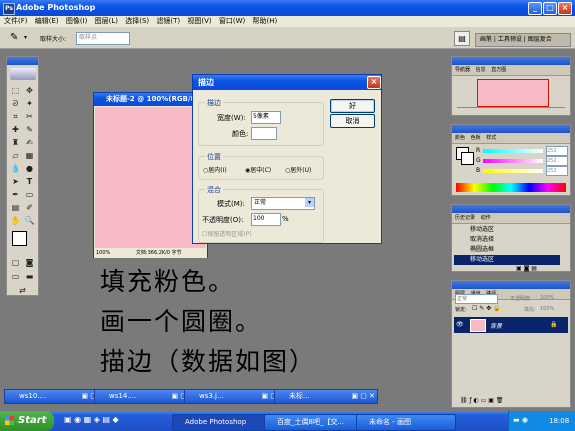 This screenshot has height=431, width=575. Describe the element at coordinates (15, 194) in the screenshot. I see `pen-tool-icon: ✒` at that location.